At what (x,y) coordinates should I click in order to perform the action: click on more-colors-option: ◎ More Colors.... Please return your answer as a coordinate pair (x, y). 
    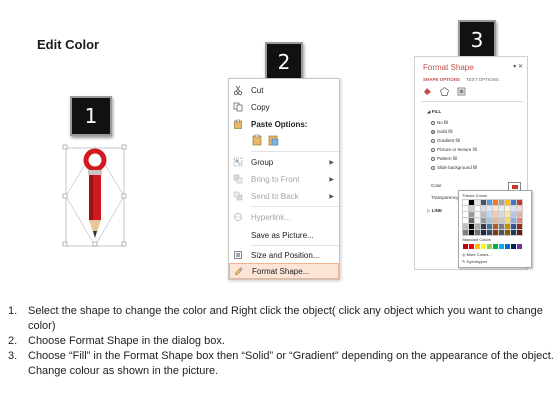
    Looking at the image, I should click on (477, 254).